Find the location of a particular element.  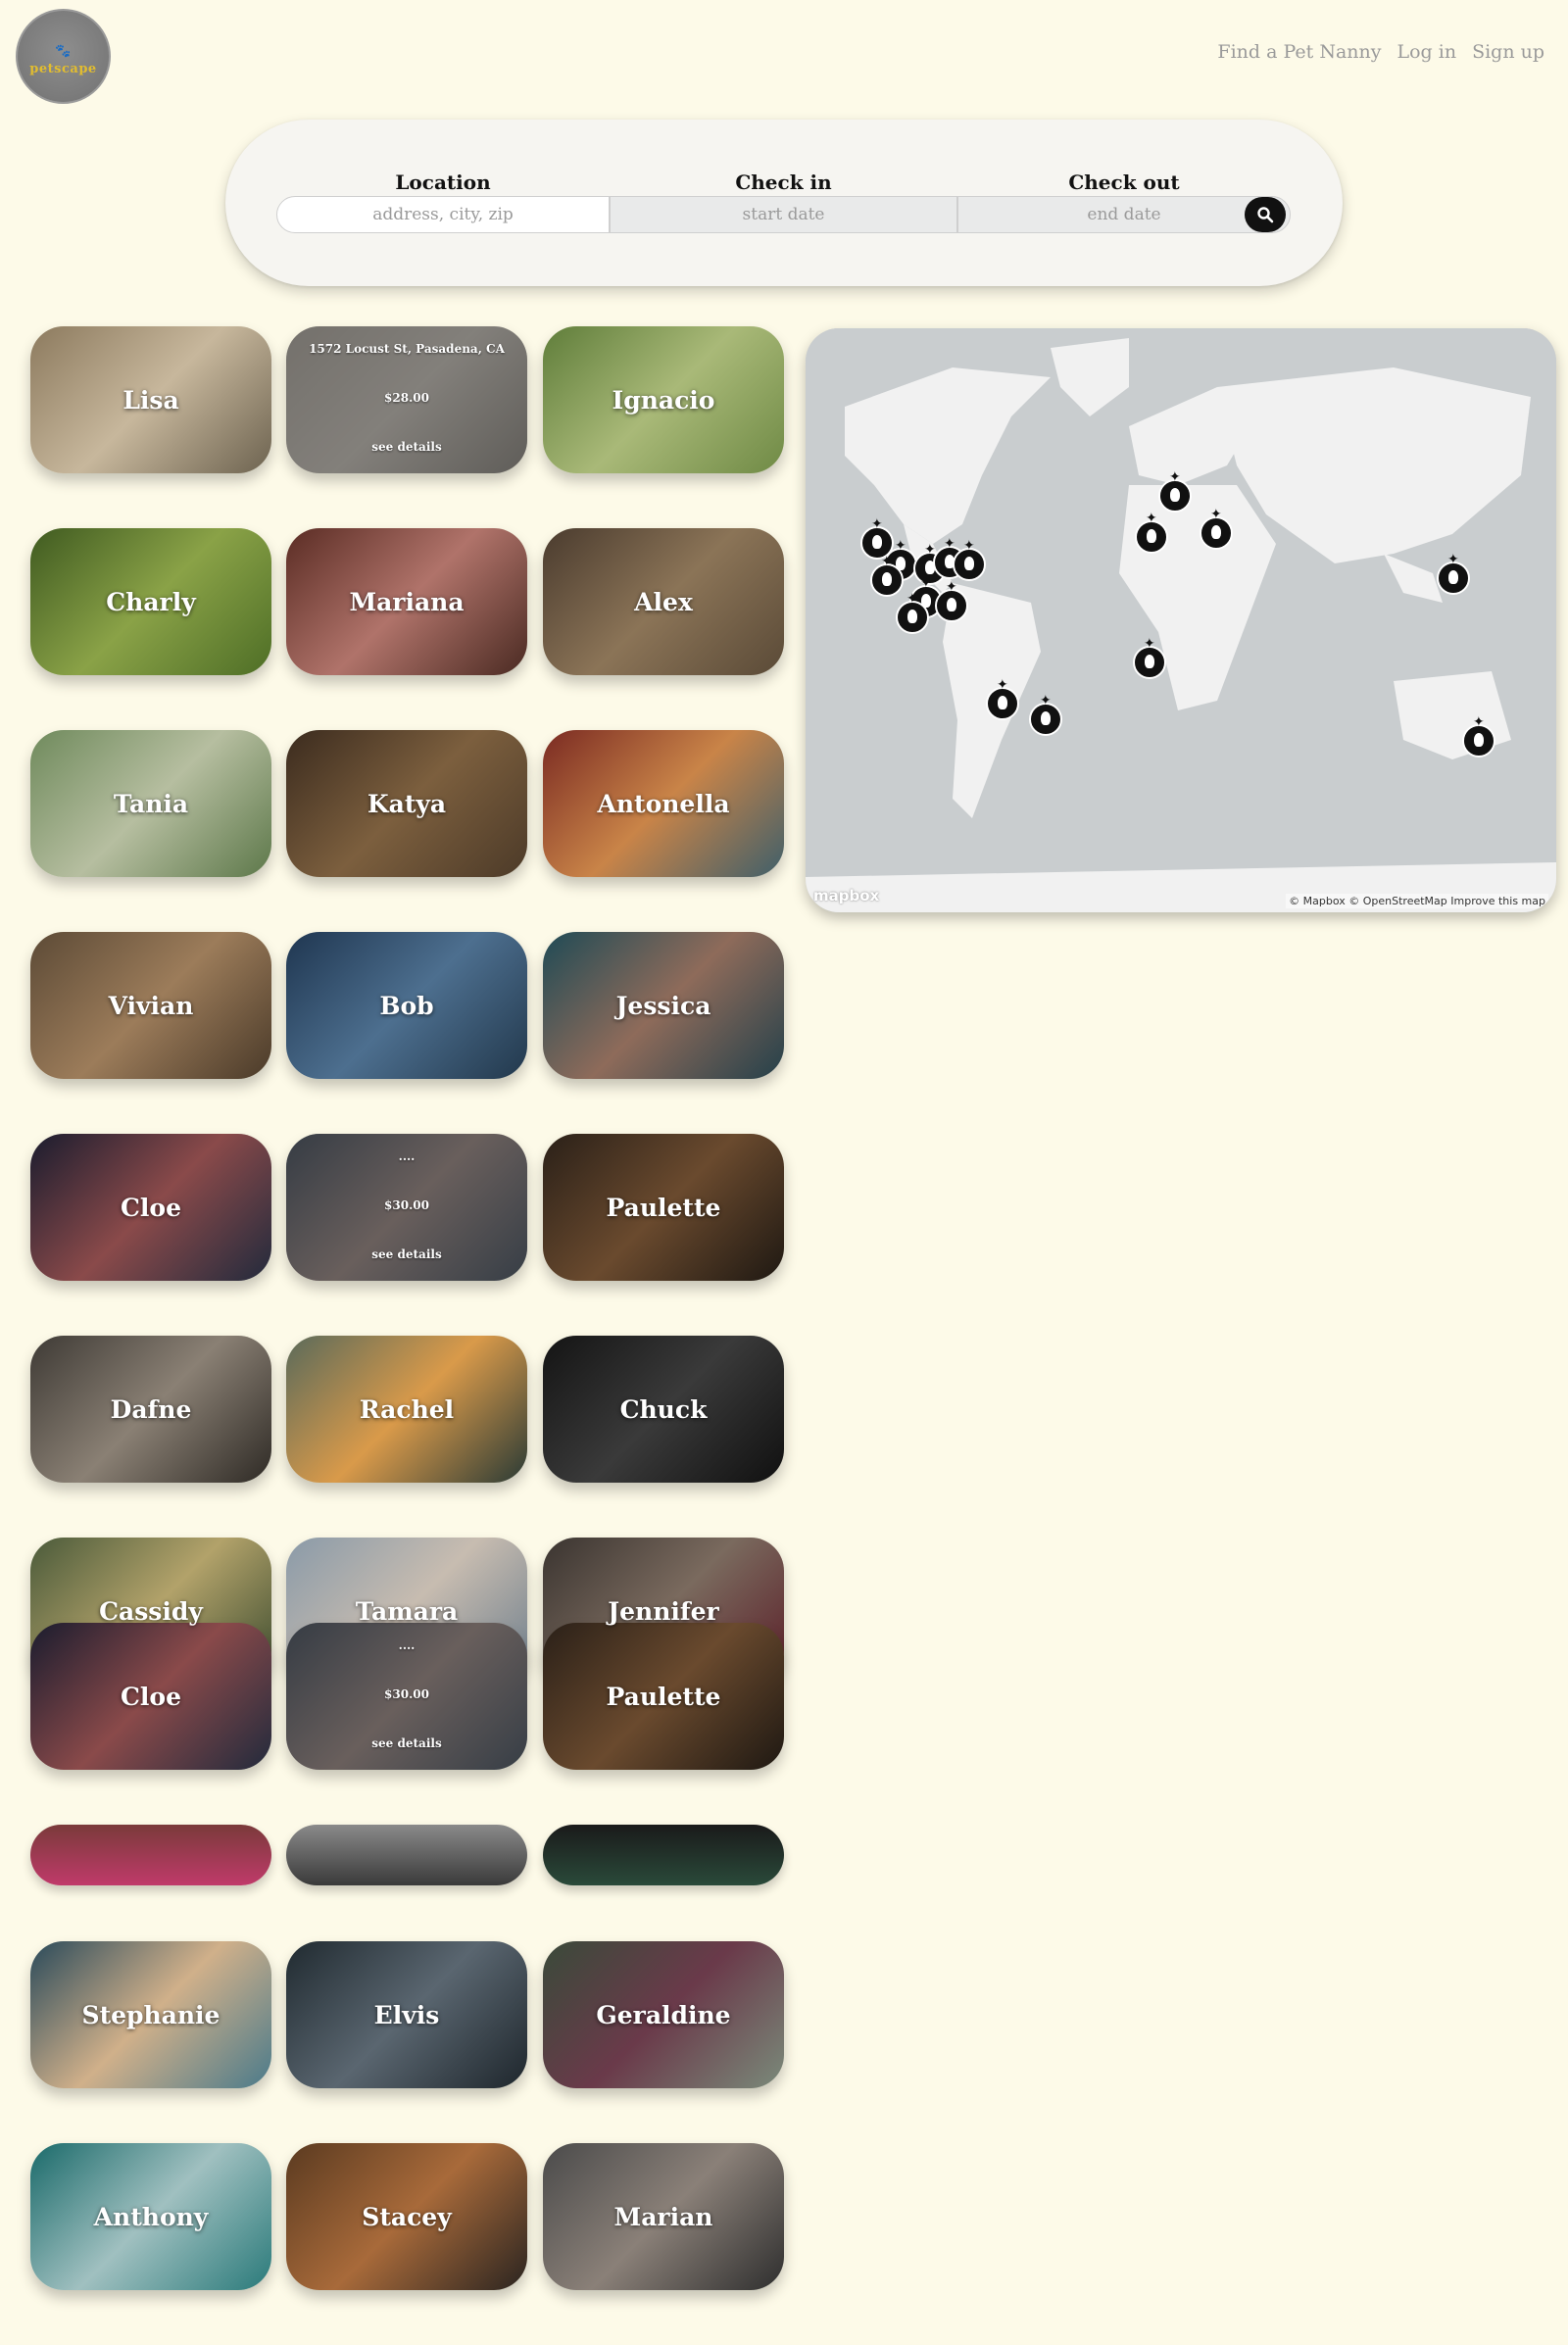

nanny-name: Marian is located at coordinates (663, 2216).